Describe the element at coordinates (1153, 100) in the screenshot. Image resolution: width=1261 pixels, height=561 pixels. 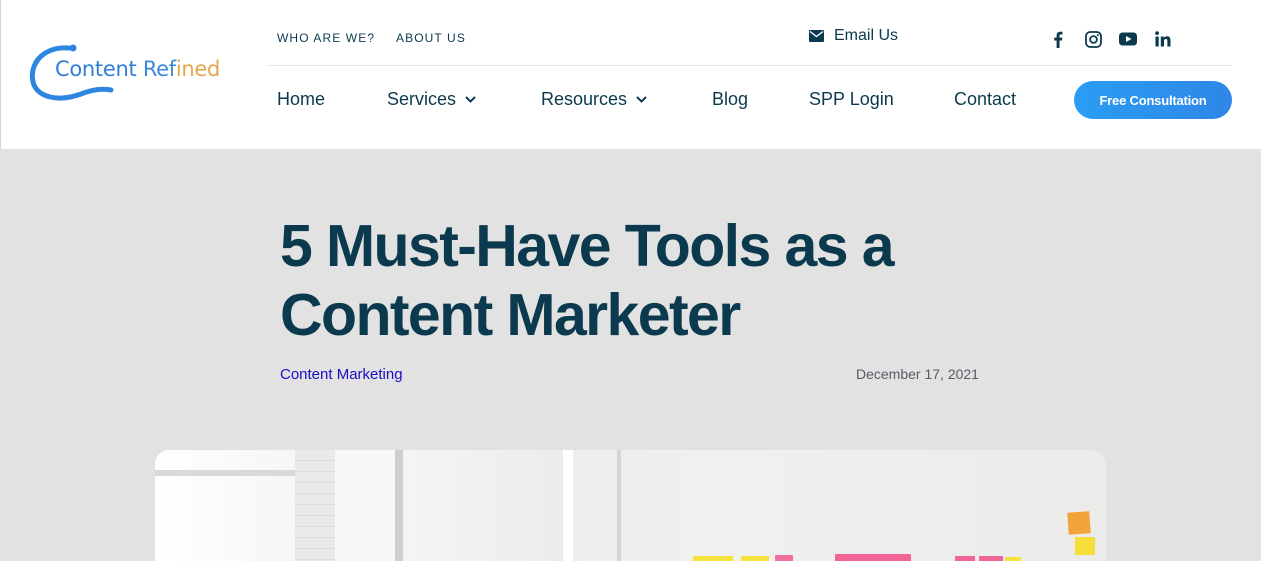
I see `free-consultation-button: Free Consultation` at that location.